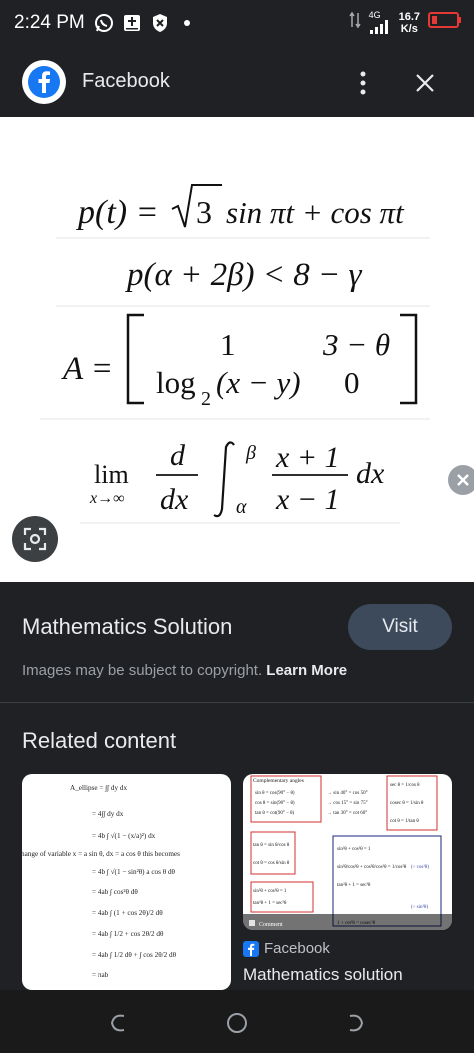  What do you see at coordinates (275, 803) in the screenshot?
I see `card2-left-2: cos θ = sin(90° − θ)` at bounding box center [275, 803].